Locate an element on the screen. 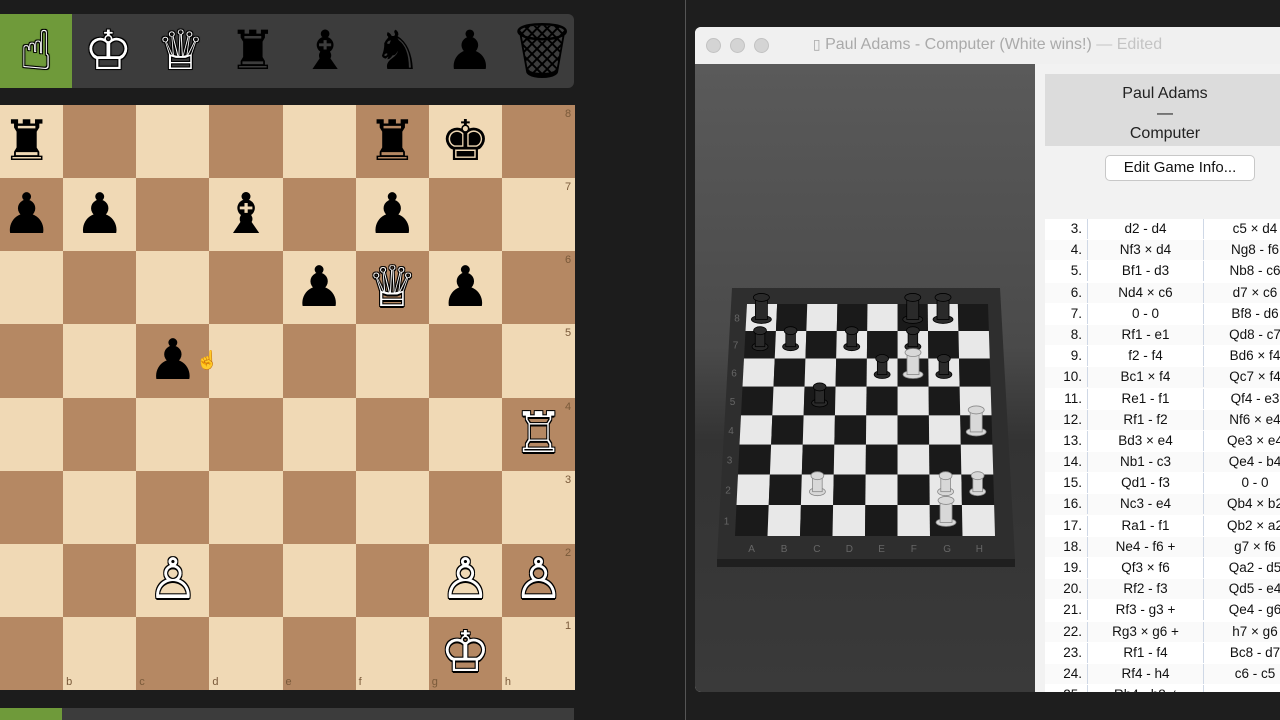  square-d2 is located at coordinates (246, 580).